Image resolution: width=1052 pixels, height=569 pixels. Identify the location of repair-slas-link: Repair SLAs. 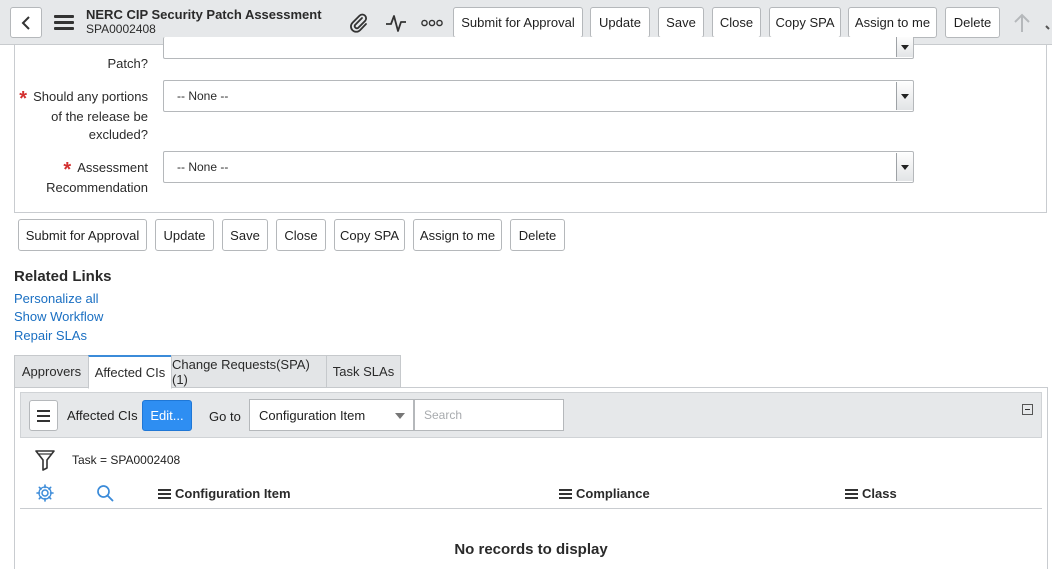
(50, 335).